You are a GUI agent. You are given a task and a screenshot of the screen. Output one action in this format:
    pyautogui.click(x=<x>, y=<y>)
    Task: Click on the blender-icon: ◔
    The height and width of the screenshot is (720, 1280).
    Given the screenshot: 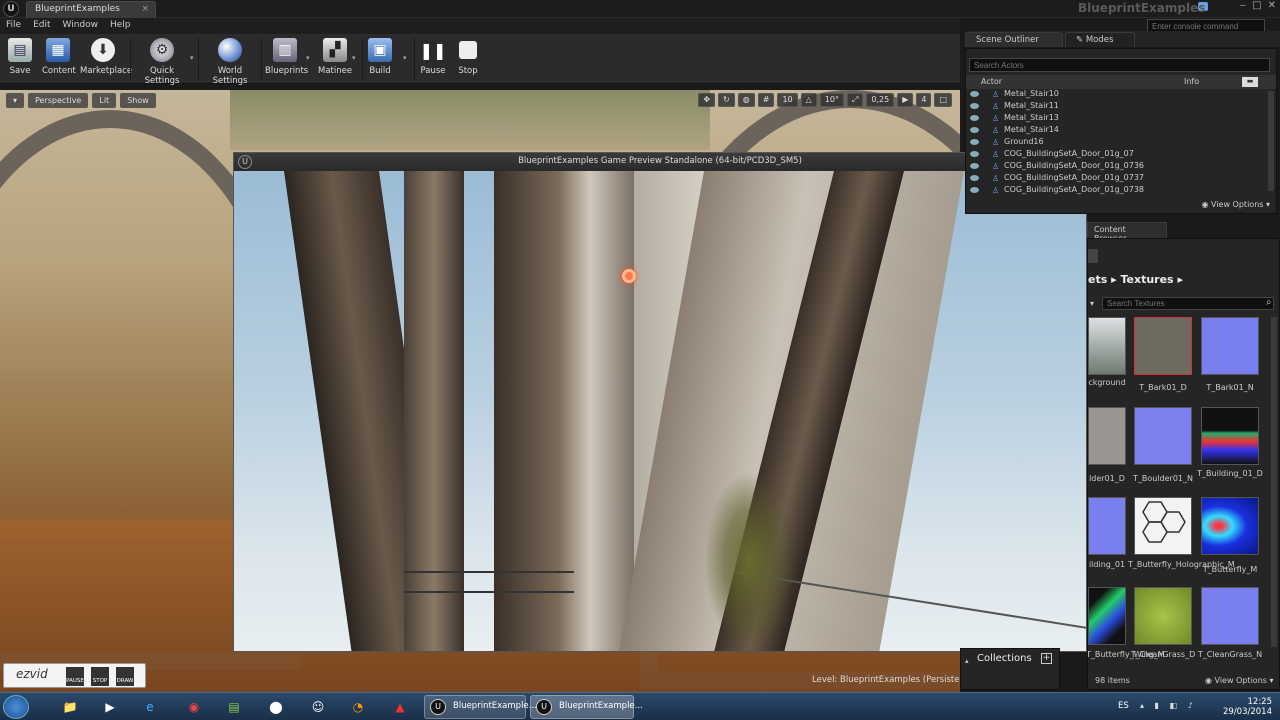 What is the action you would take?
    pyautogui.click(x=358, y=707)
    